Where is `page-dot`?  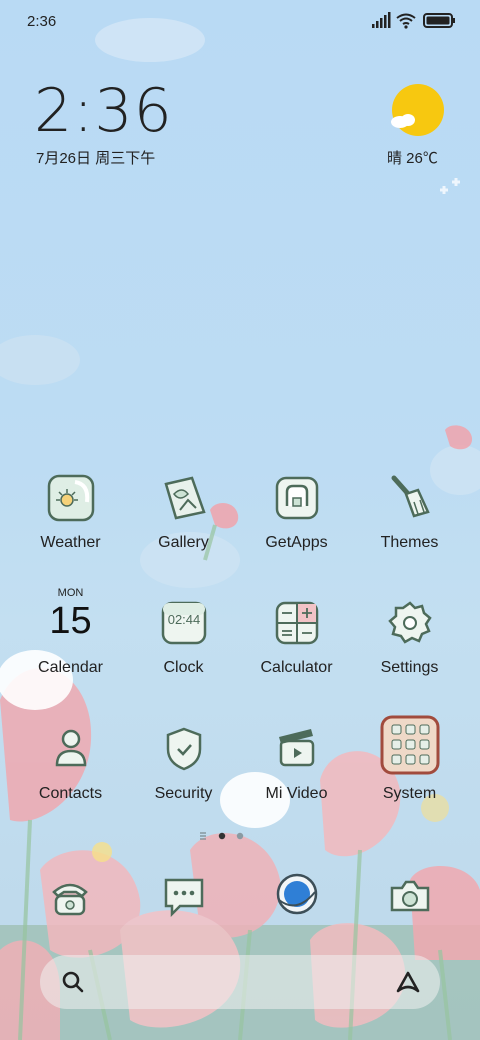 page-dot is located at coordinates (240, 836).